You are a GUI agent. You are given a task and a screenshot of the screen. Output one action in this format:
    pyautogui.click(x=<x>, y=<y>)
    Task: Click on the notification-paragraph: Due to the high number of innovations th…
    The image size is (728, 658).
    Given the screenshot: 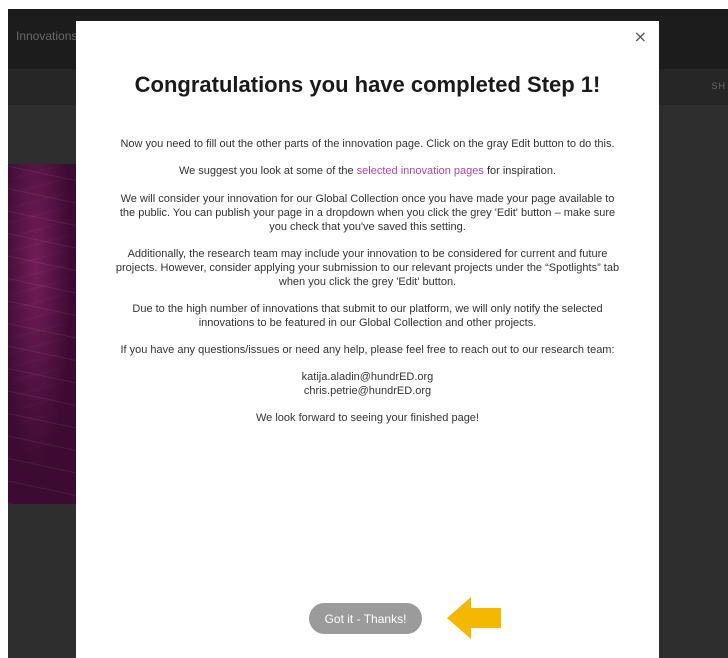 What is the action you would take?
    pyautogui.click(x=367, y=316)
    